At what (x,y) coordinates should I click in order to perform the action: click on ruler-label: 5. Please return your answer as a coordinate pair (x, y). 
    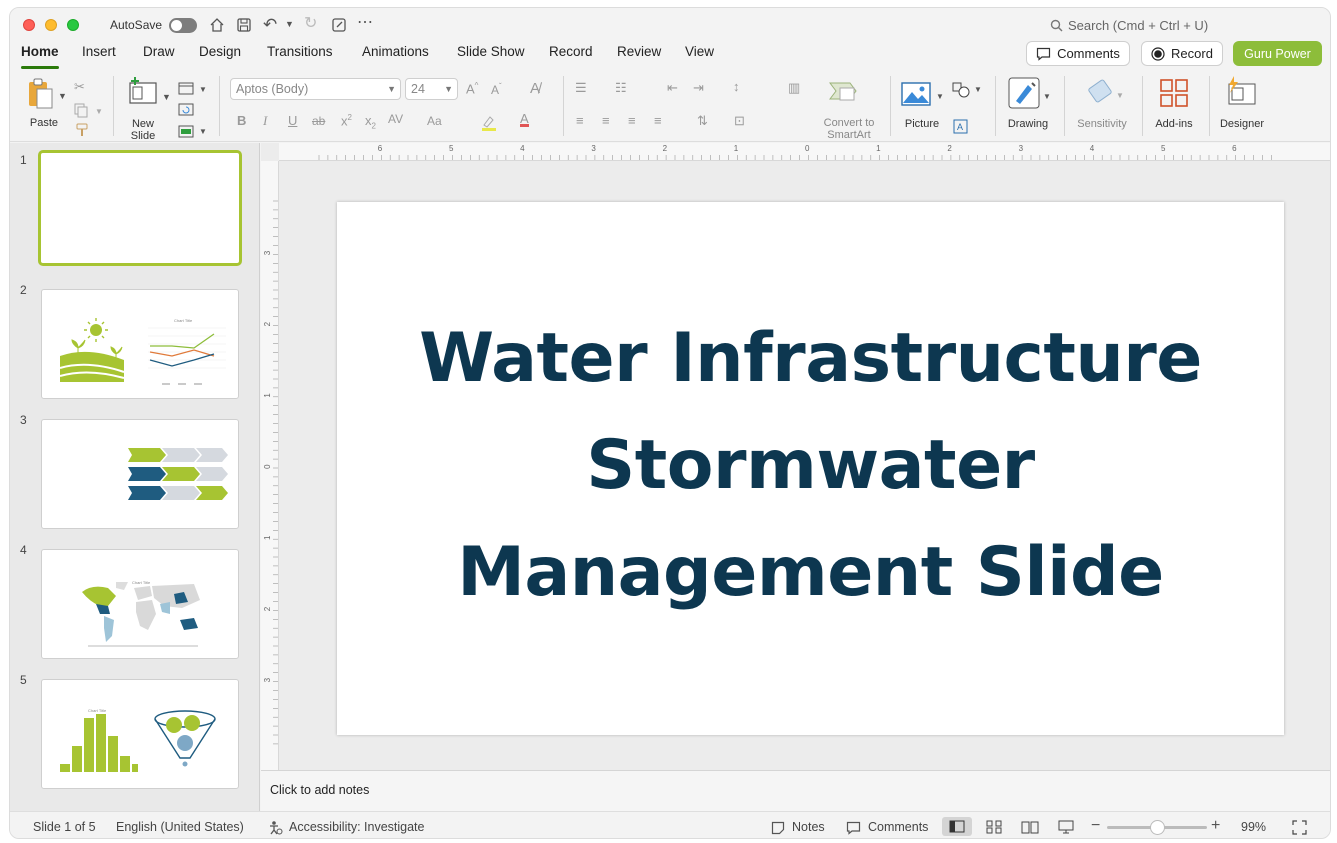
    Looking at the image, I should click on (1163, 148).